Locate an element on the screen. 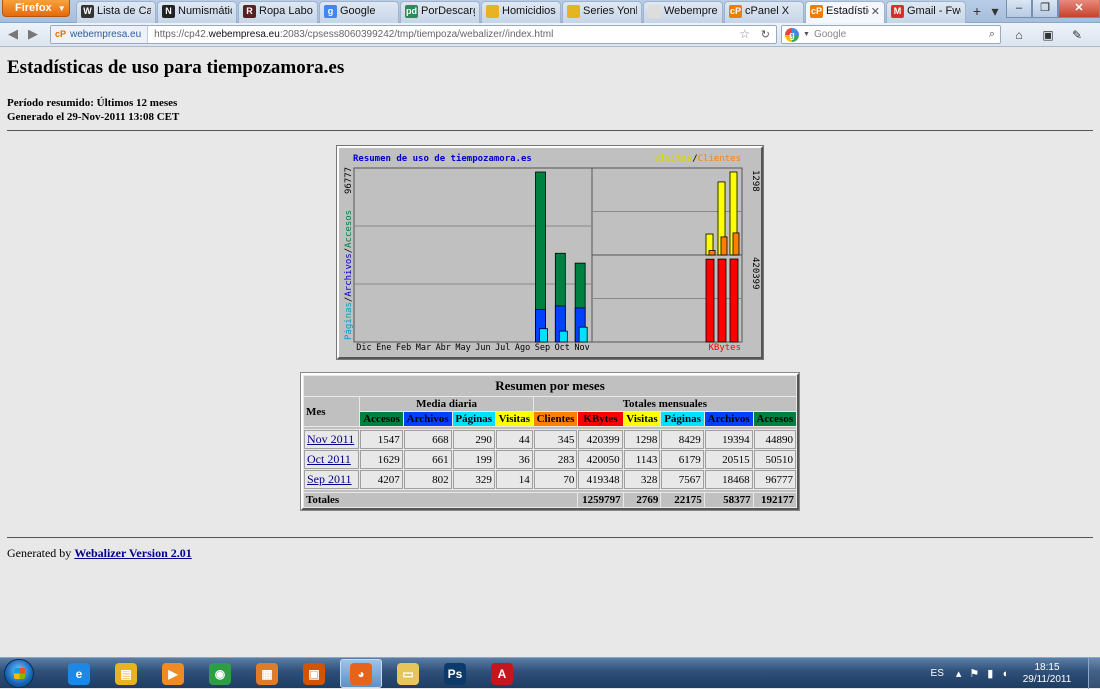  table-cell: 44890 is located at coordinates (774, 439).